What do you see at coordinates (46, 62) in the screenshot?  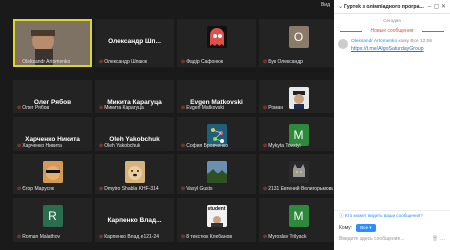 I see `participant-name: Oleksandr Artomenko` at bounding box center [46, 62].